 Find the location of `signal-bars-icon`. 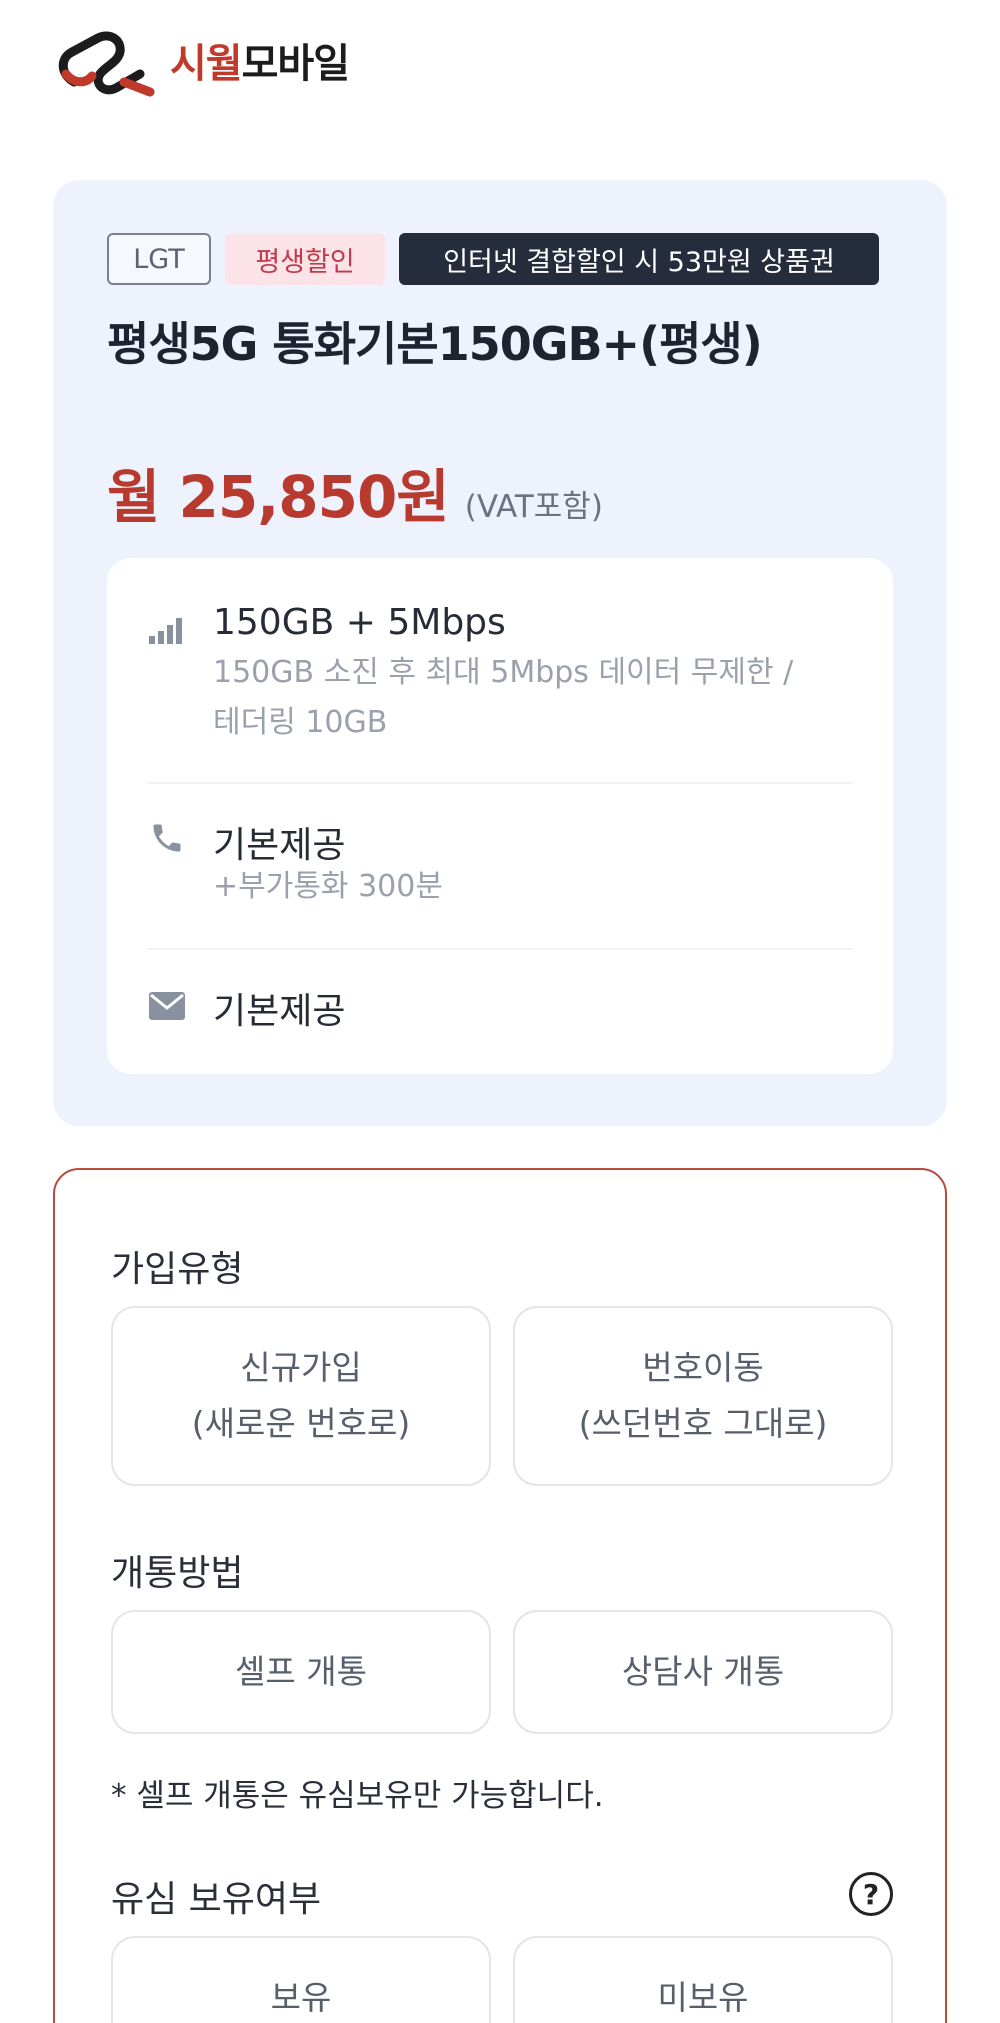

signal-bars-icon is located at coordinates (167, 630).